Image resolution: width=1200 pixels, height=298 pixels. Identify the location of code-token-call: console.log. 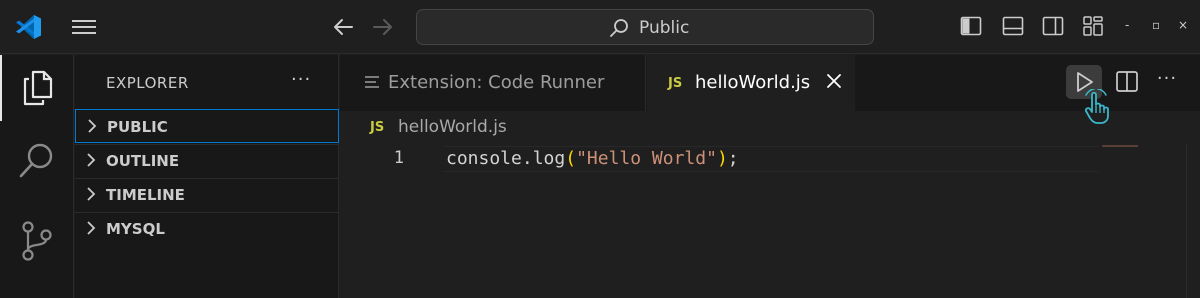
(506, 158).